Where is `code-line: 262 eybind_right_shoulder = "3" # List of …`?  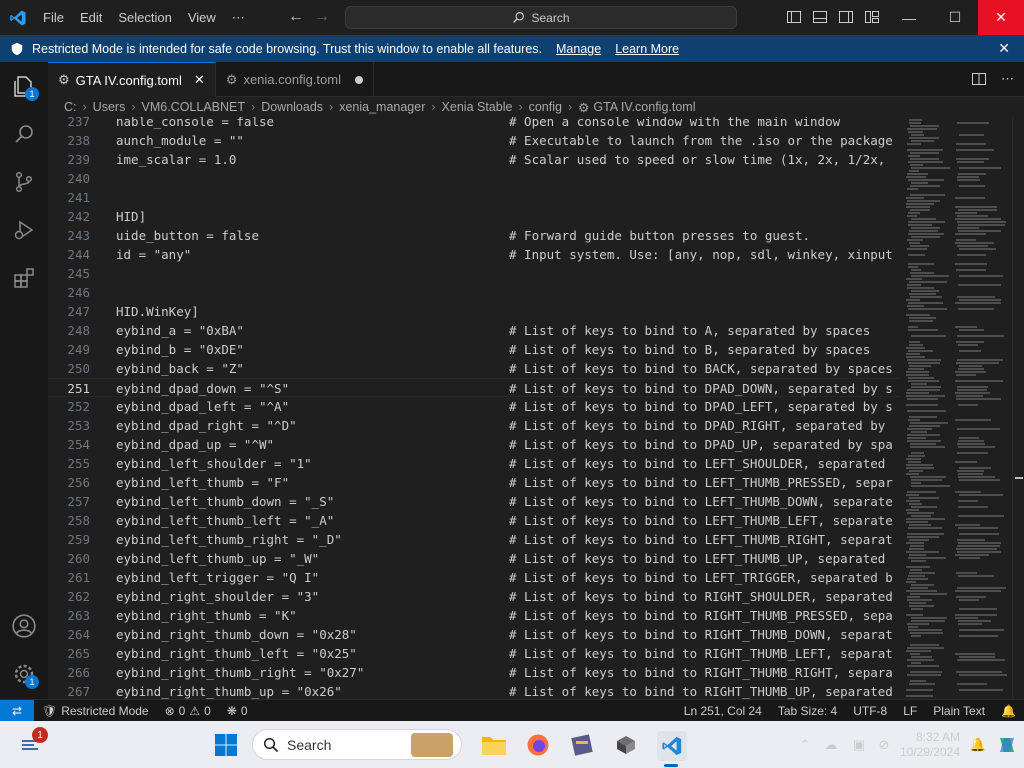
code-line: 262 eybind_right_shoulder = "3" # List of … is located at coordinates (474, 596).